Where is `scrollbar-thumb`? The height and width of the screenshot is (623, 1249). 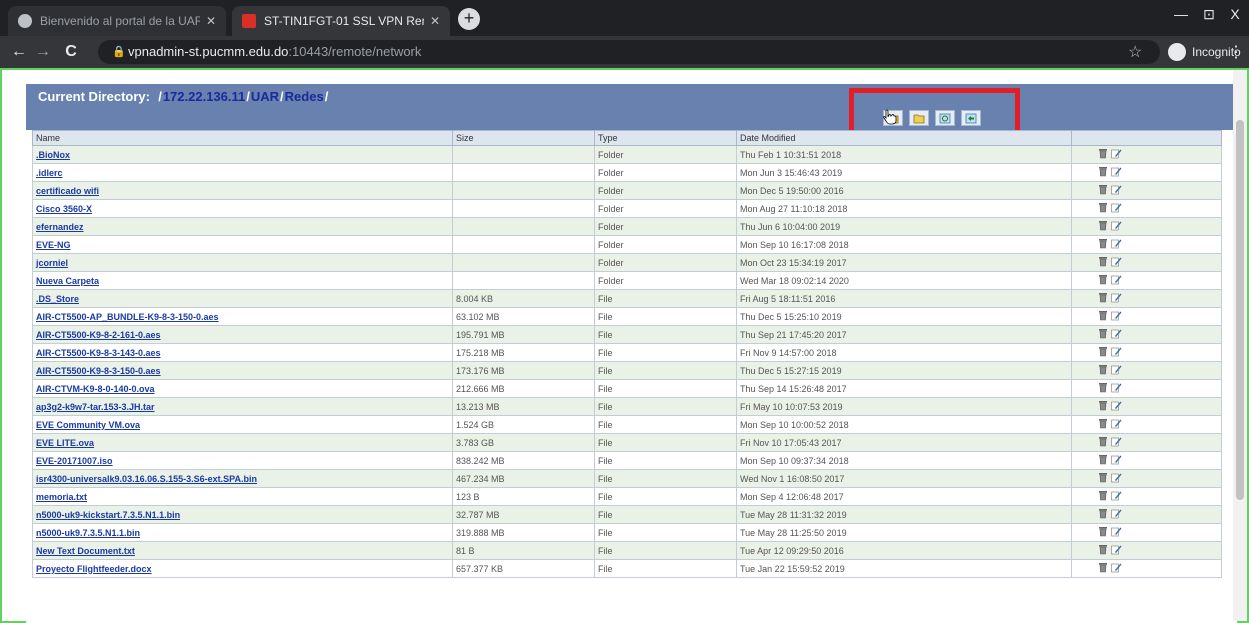 scrollbar-thumb is located at coordinates (1240, 310).